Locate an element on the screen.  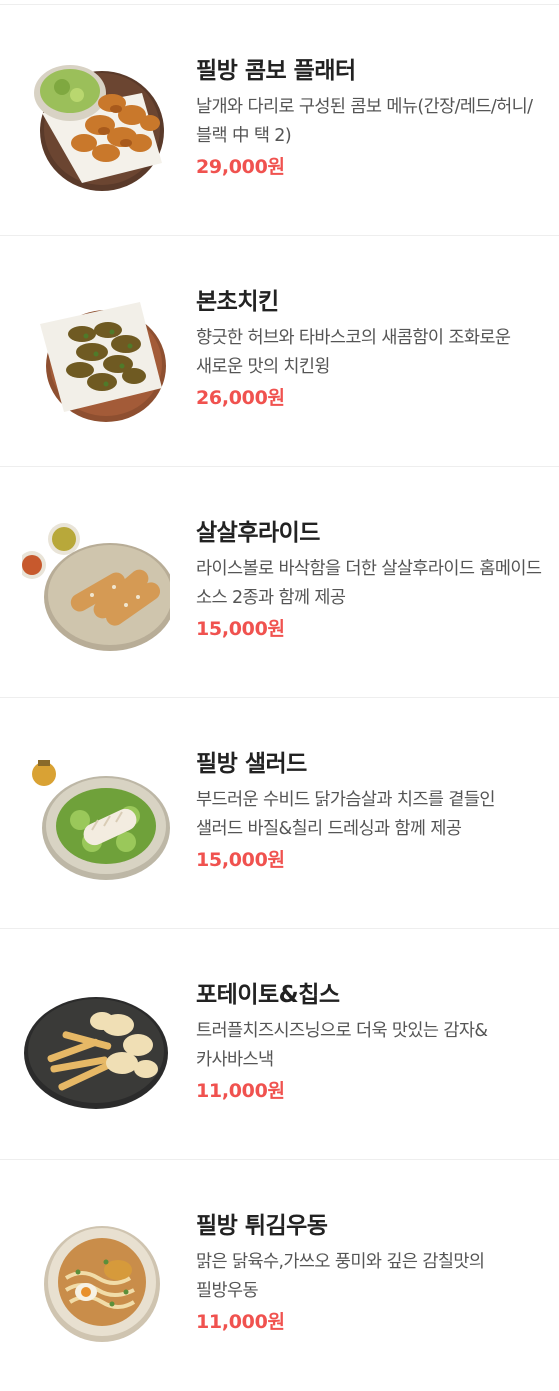
menu-item-name: 필방 샐러드 is located at coordinates (251, 764).